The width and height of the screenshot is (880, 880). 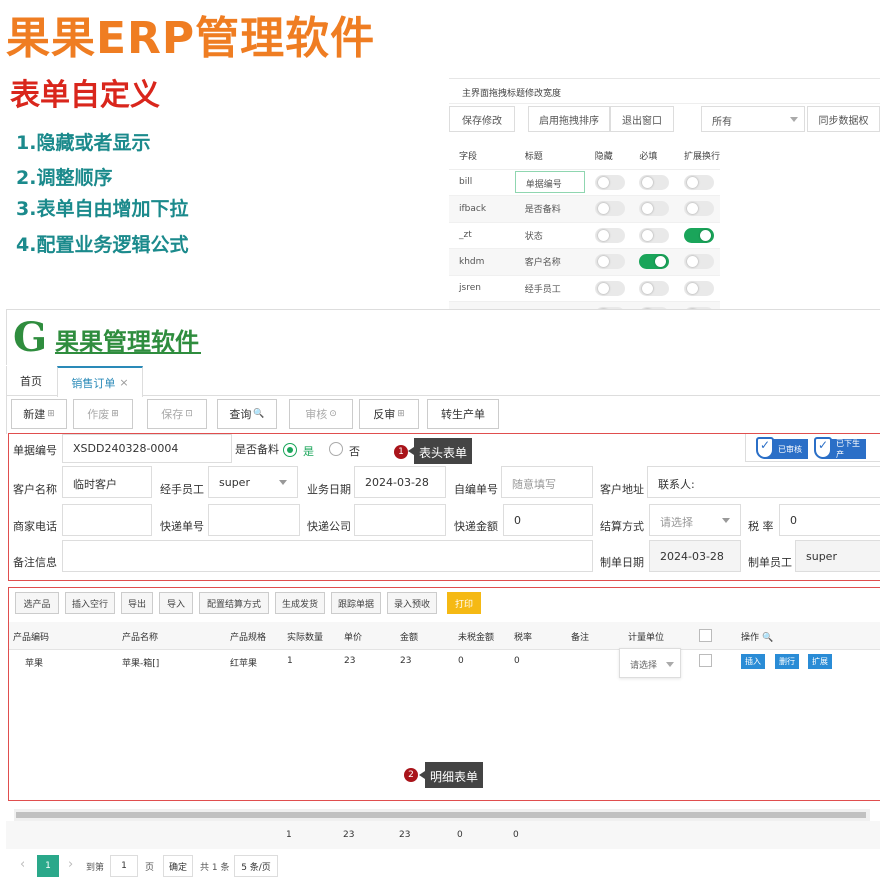 I want to click on customer-field: 临时客户, so click(x=107, y=482).